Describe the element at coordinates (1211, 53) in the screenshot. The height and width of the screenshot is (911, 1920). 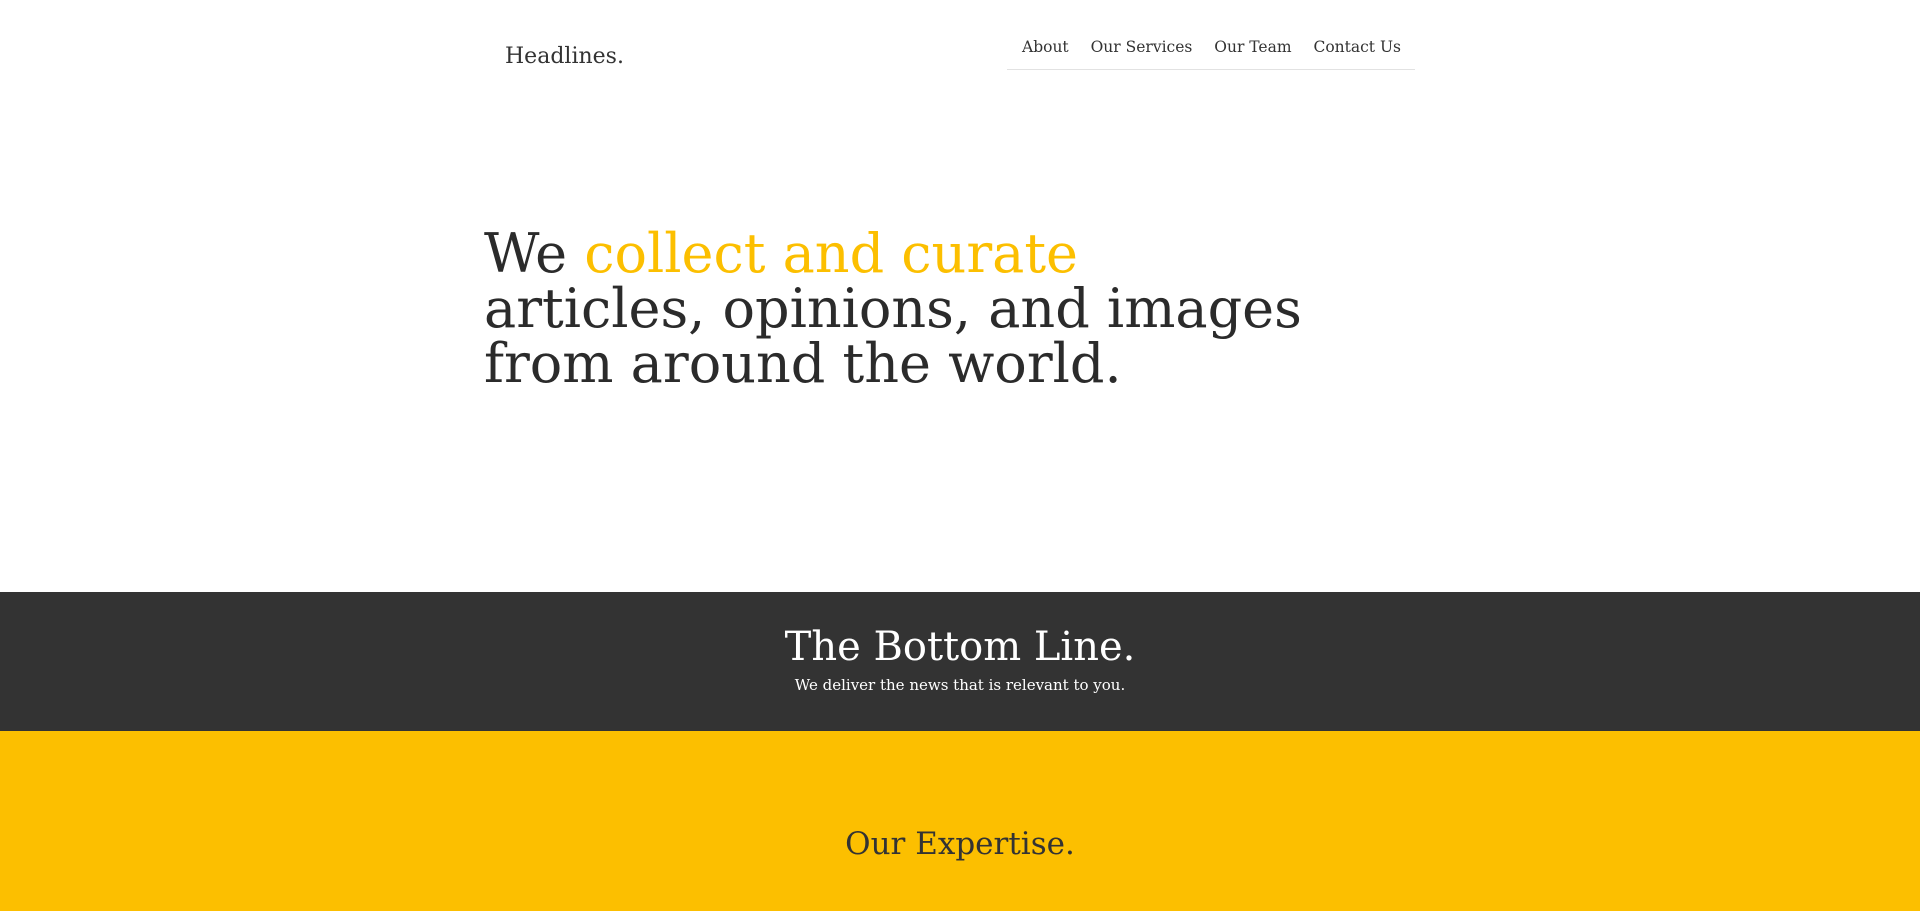
I see `main-nav: About Our Services Our Team Contact Us` at that location.